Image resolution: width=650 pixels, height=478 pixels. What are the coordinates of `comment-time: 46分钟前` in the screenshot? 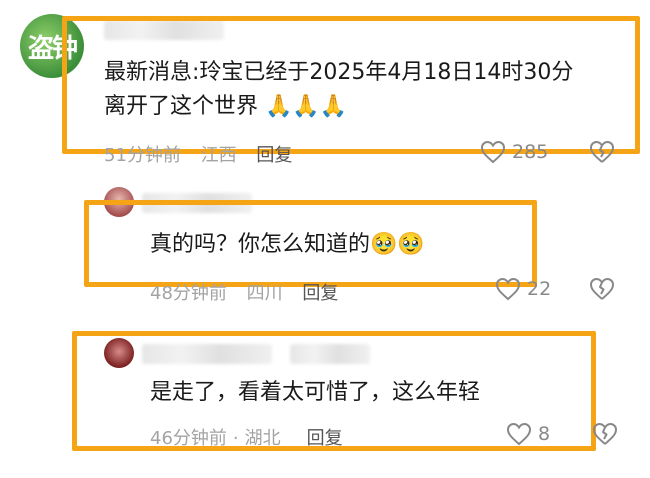 It's located at (188, 438).